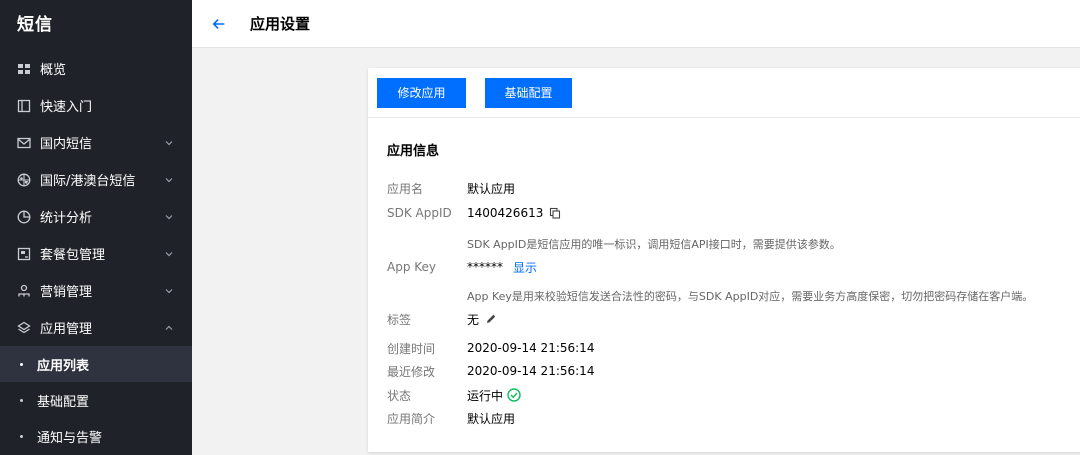 The height and width of the screenshot is (455, 1080). What do you see at coordinates (528, 92) in the screenshot?
I see `basic-config-button: 基础配置` at bounding box center [528, 92].